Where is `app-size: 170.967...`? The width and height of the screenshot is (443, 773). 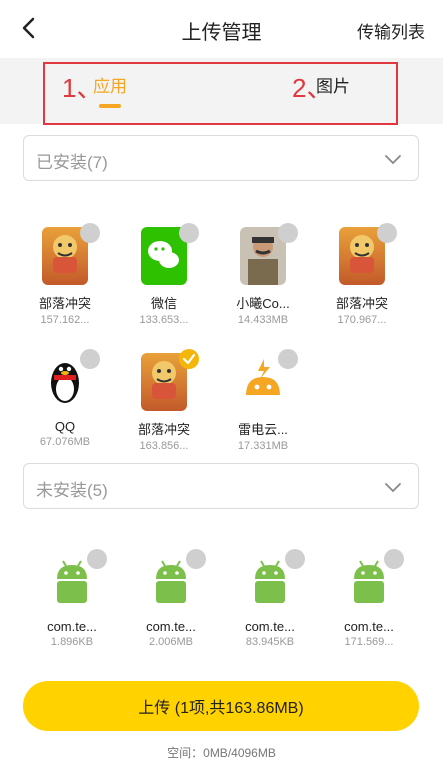
app-size: 170.967... is located at coordinates (362, 320).